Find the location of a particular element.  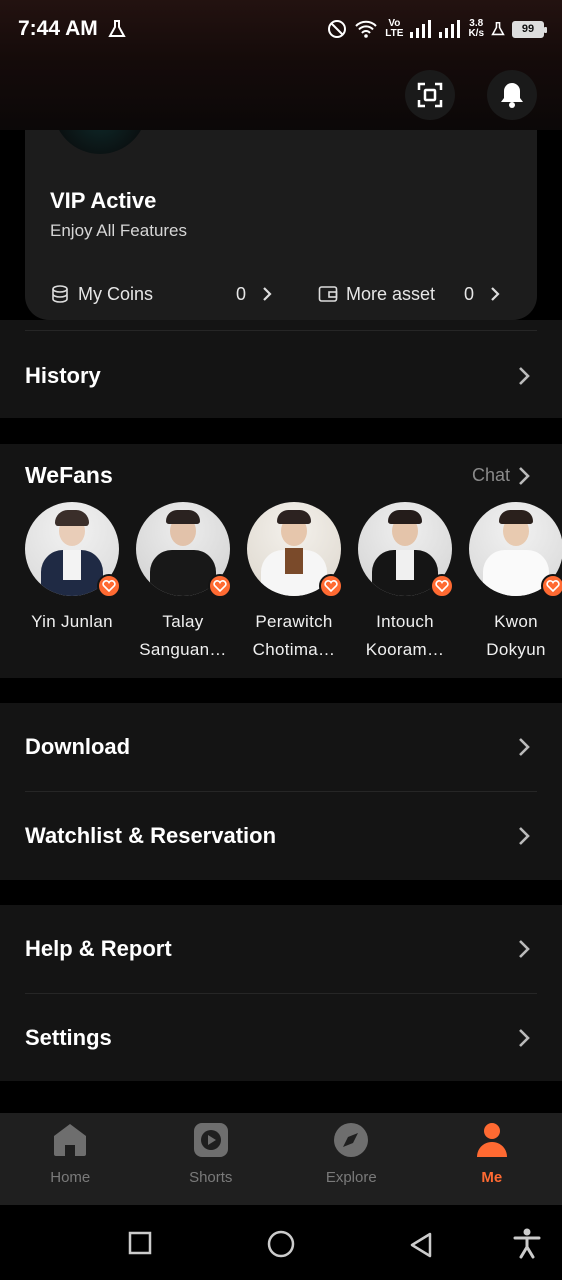

status-bar: 7:44 AM Vo LTE 3.8 K/s 99 is located at coordinates (281, 29).